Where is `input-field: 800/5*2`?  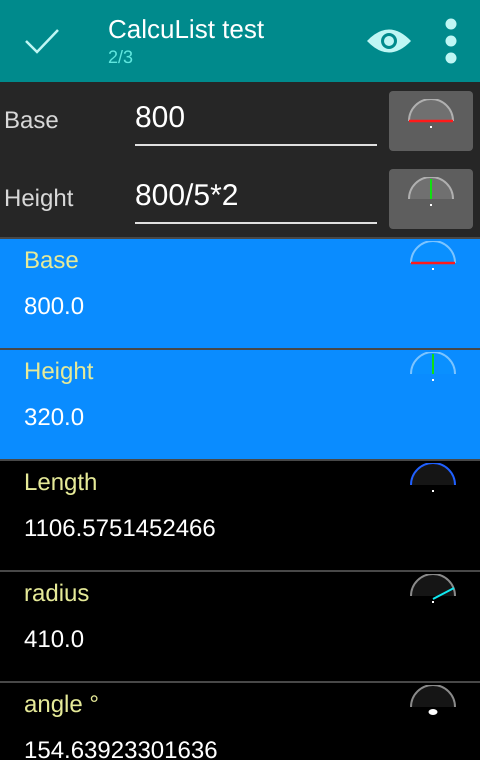
input-field: 800/5*2 is located at coordinates (256, 198).